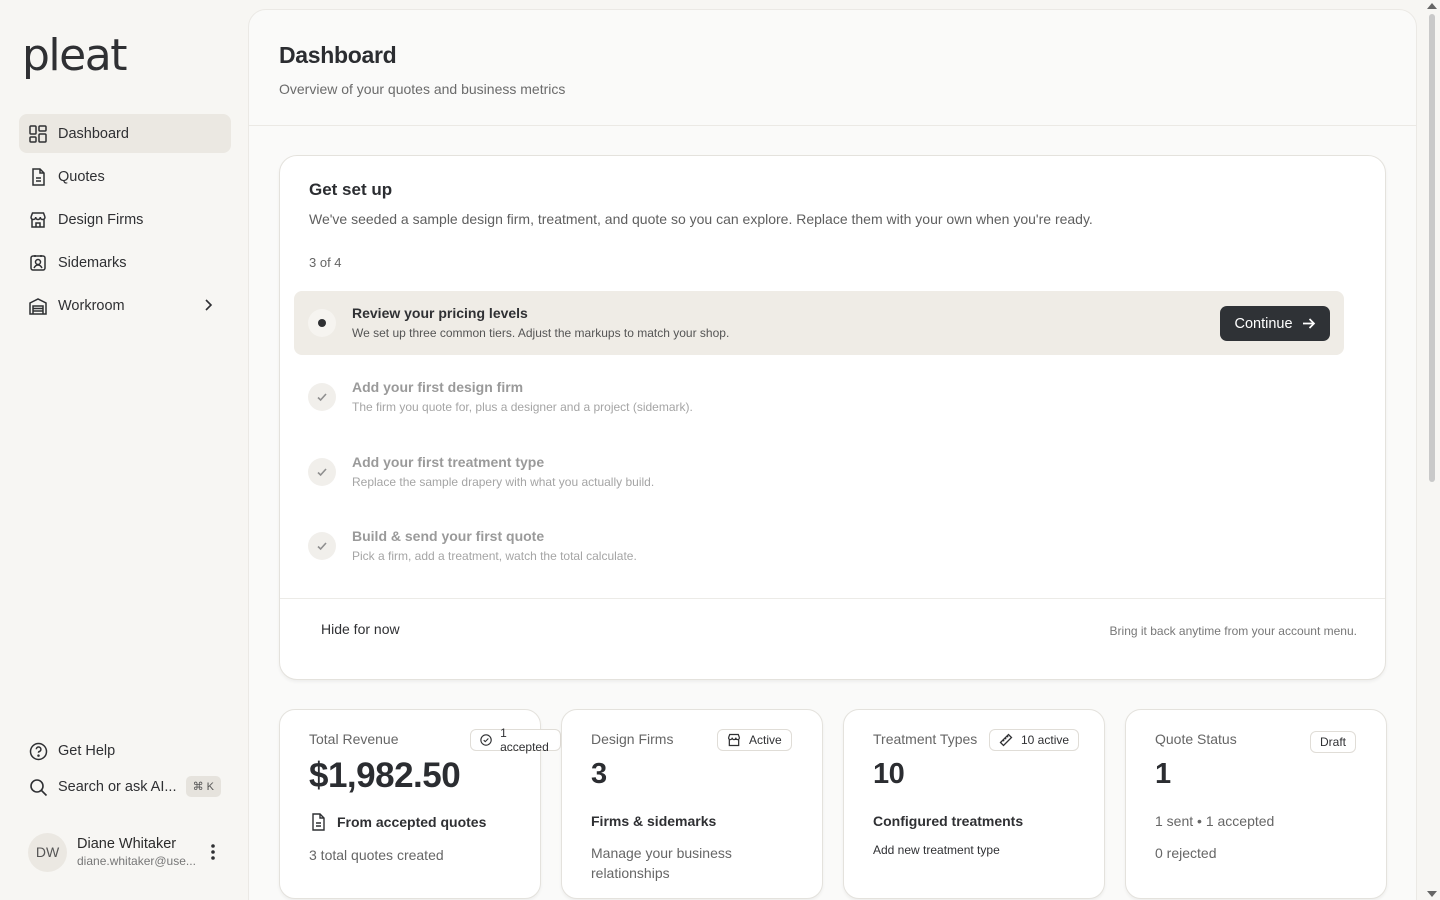 This screenshot has height=900, width=1440. Describe the element at coordinates (38, 306) in the screenshot. I see `warehouse-icon` at that location.